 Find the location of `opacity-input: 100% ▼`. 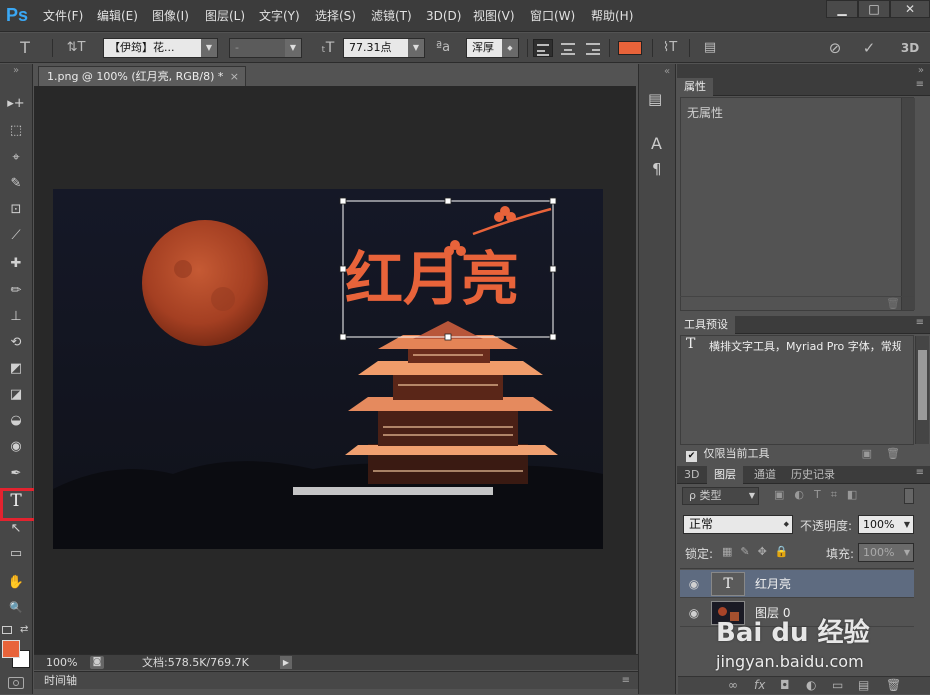

opacity-input: 100% ▼ is located at coordinates (886, 524).